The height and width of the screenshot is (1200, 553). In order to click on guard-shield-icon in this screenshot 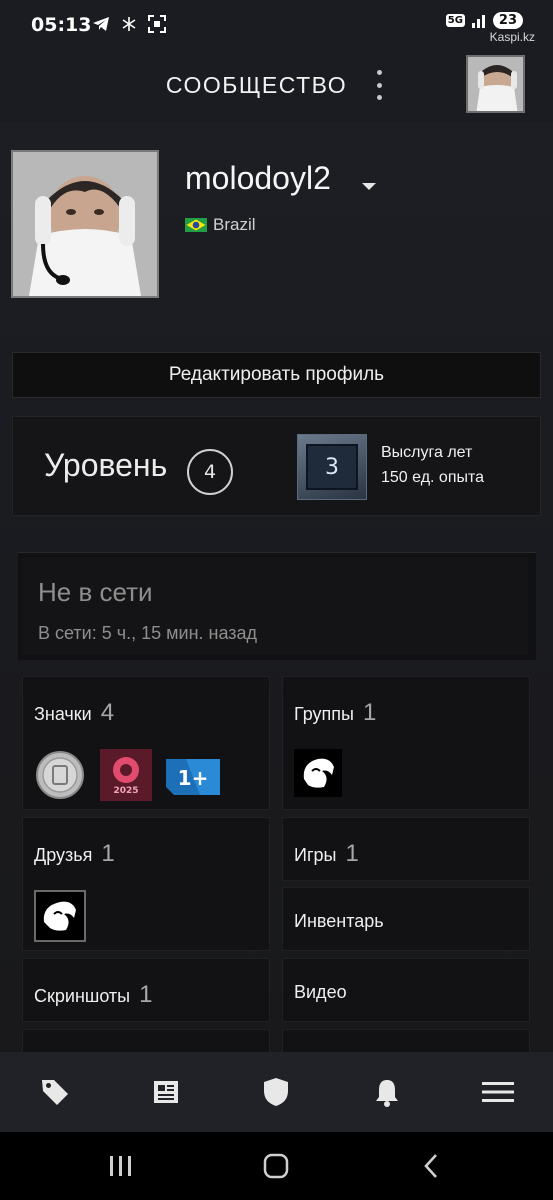, I will do `click(276, 1092)`.